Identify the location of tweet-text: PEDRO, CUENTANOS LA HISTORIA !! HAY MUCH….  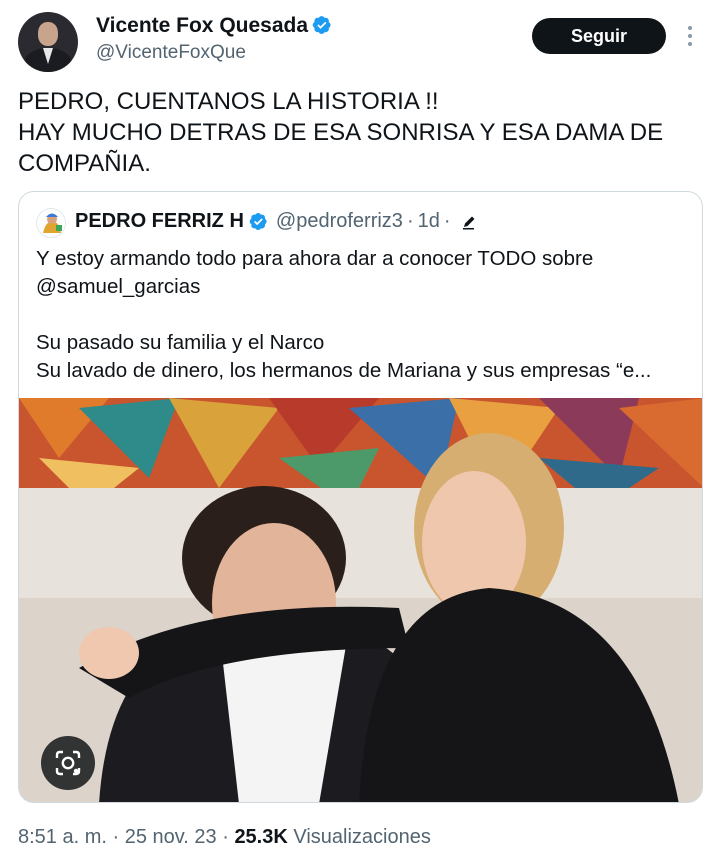
(363, 132).